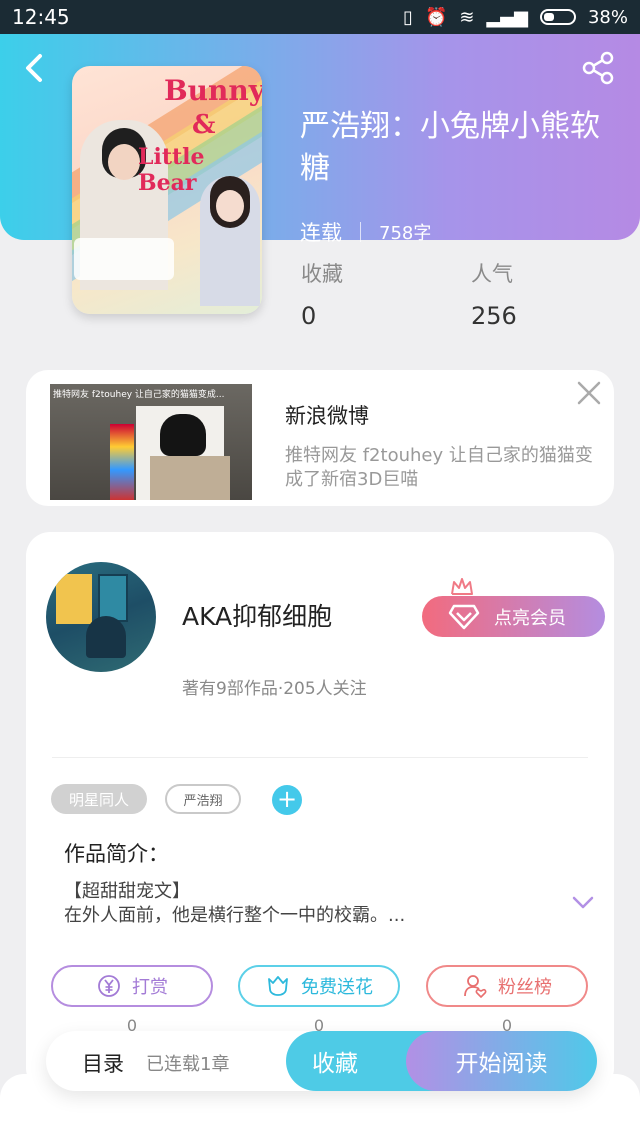 This screenshot has width=640, height=1138. What do you see at coordinates (589, 393) in the screenshot?
I see `close-icon` at bounding box center [589, 393].